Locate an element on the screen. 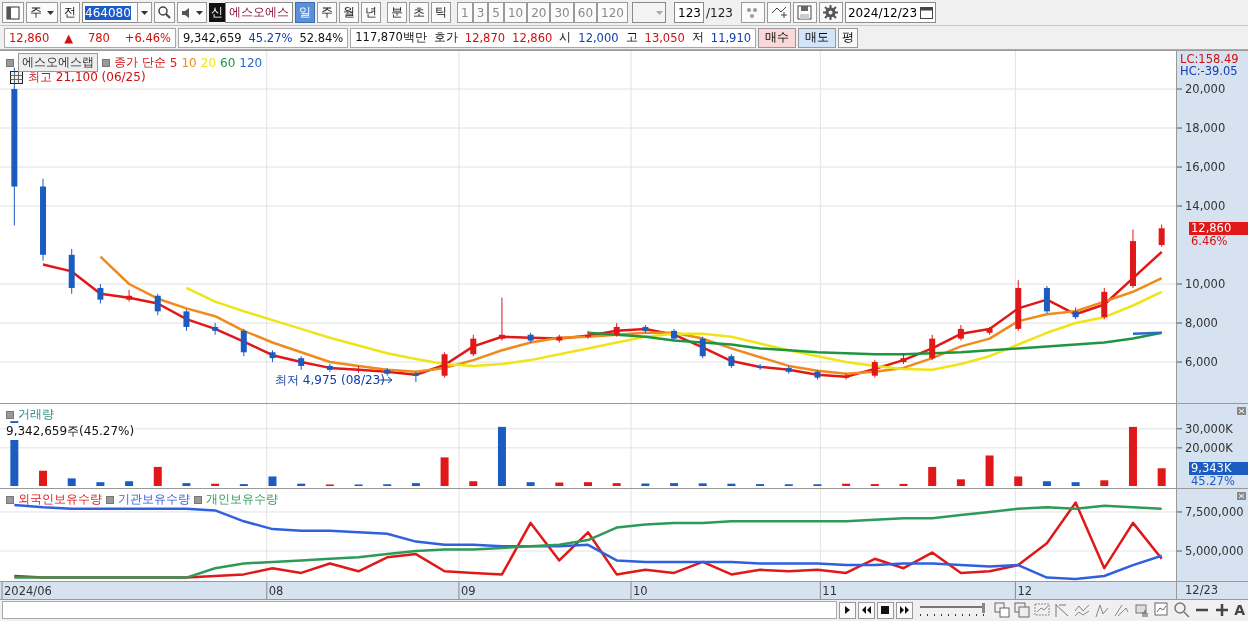 This screenshot has height=621, width=1248. period-tab: 초 is located at coordinates (419, 12).